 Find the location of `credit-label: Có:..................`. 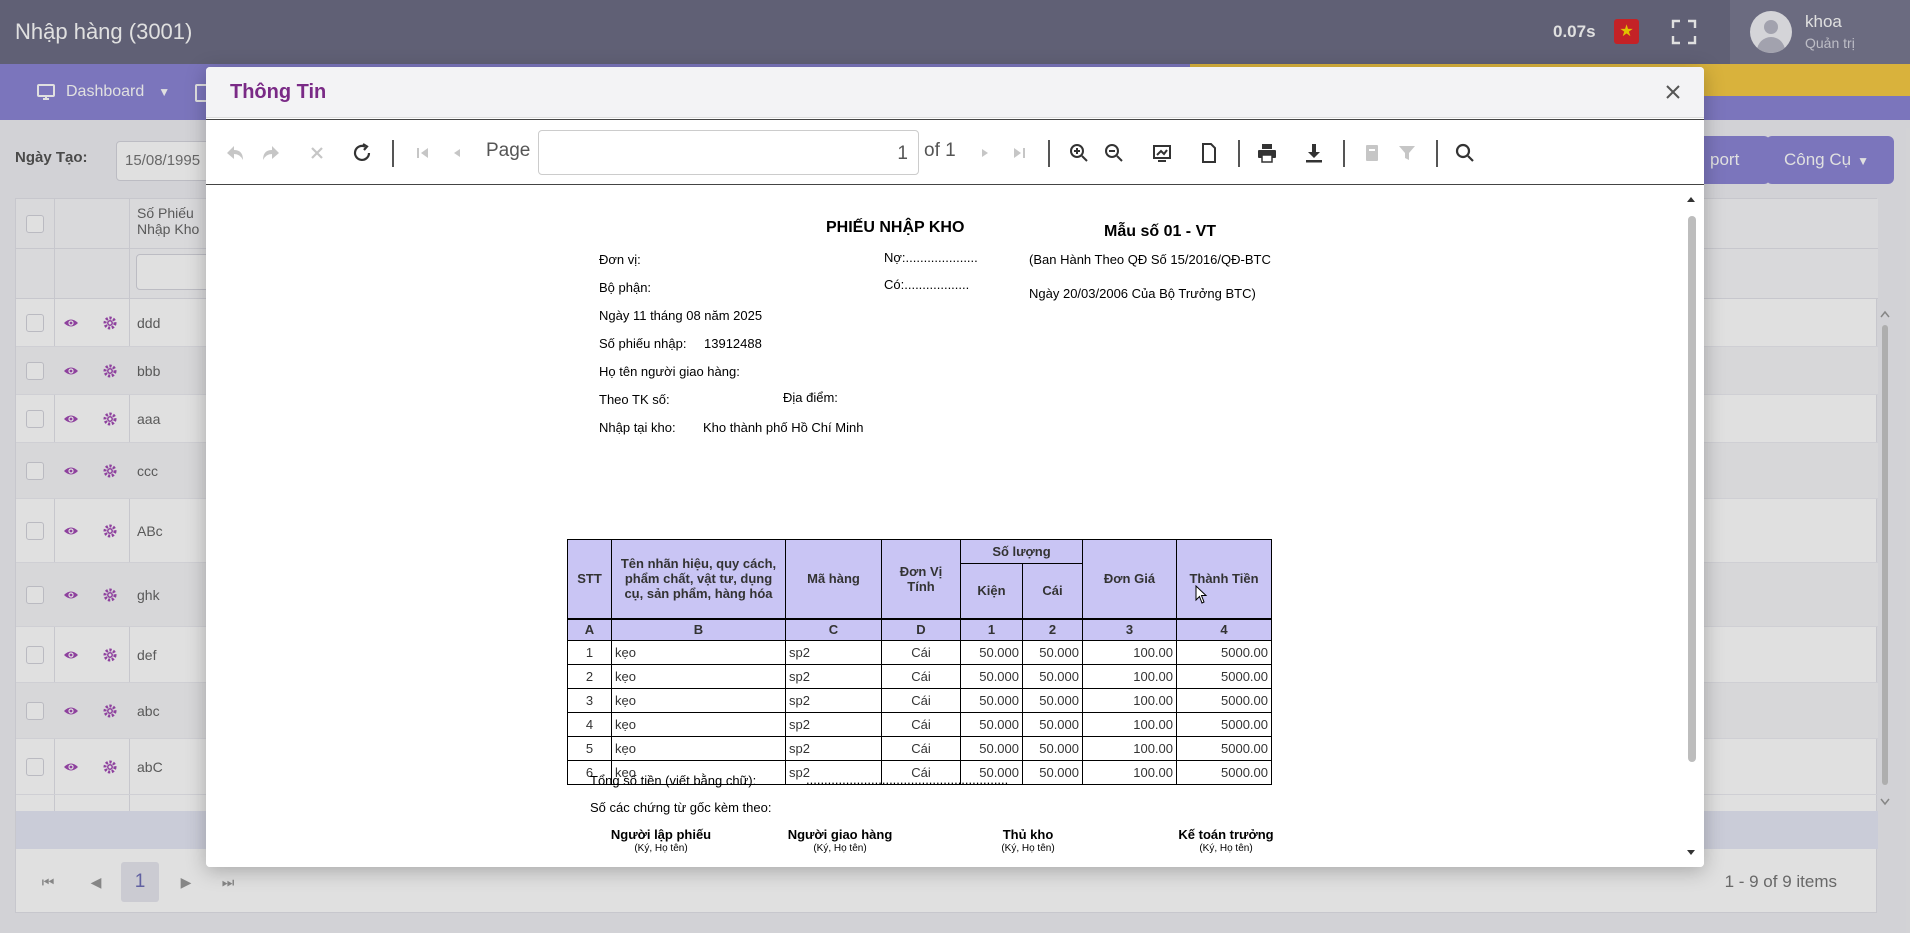

credit-label: Có:.................. is located at coordinates (927, 284).